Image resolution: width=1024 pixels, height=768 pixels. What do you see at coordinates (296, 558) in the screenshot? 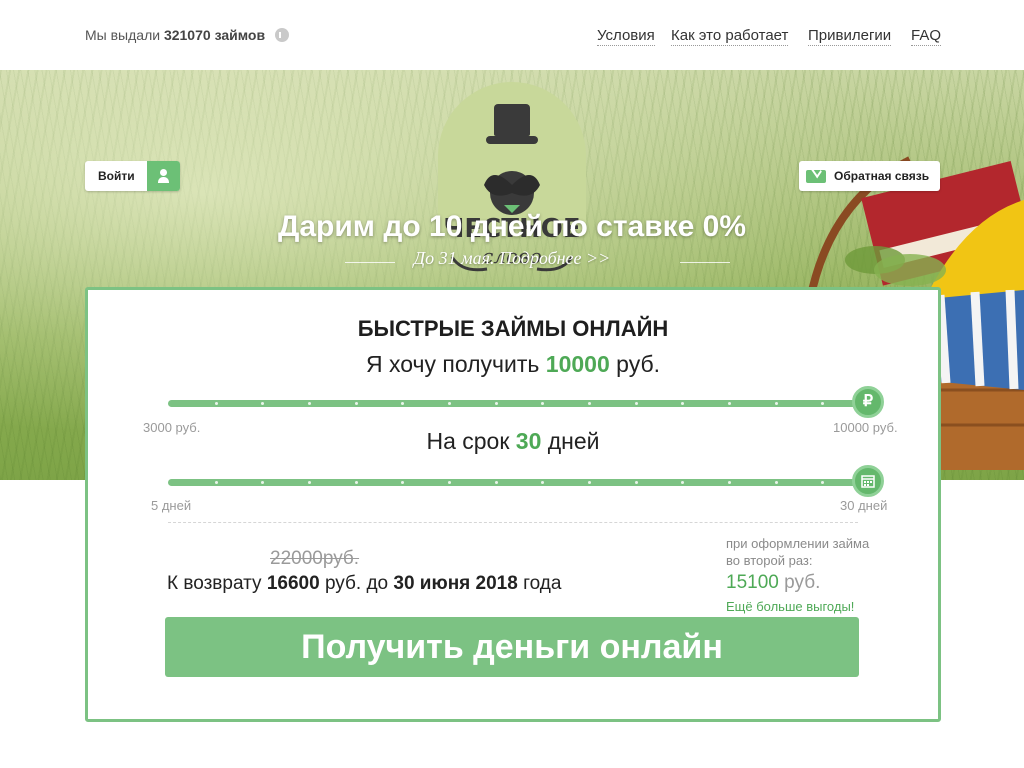
I see `old-price-value: 22000` at bounding box center [296, 558].